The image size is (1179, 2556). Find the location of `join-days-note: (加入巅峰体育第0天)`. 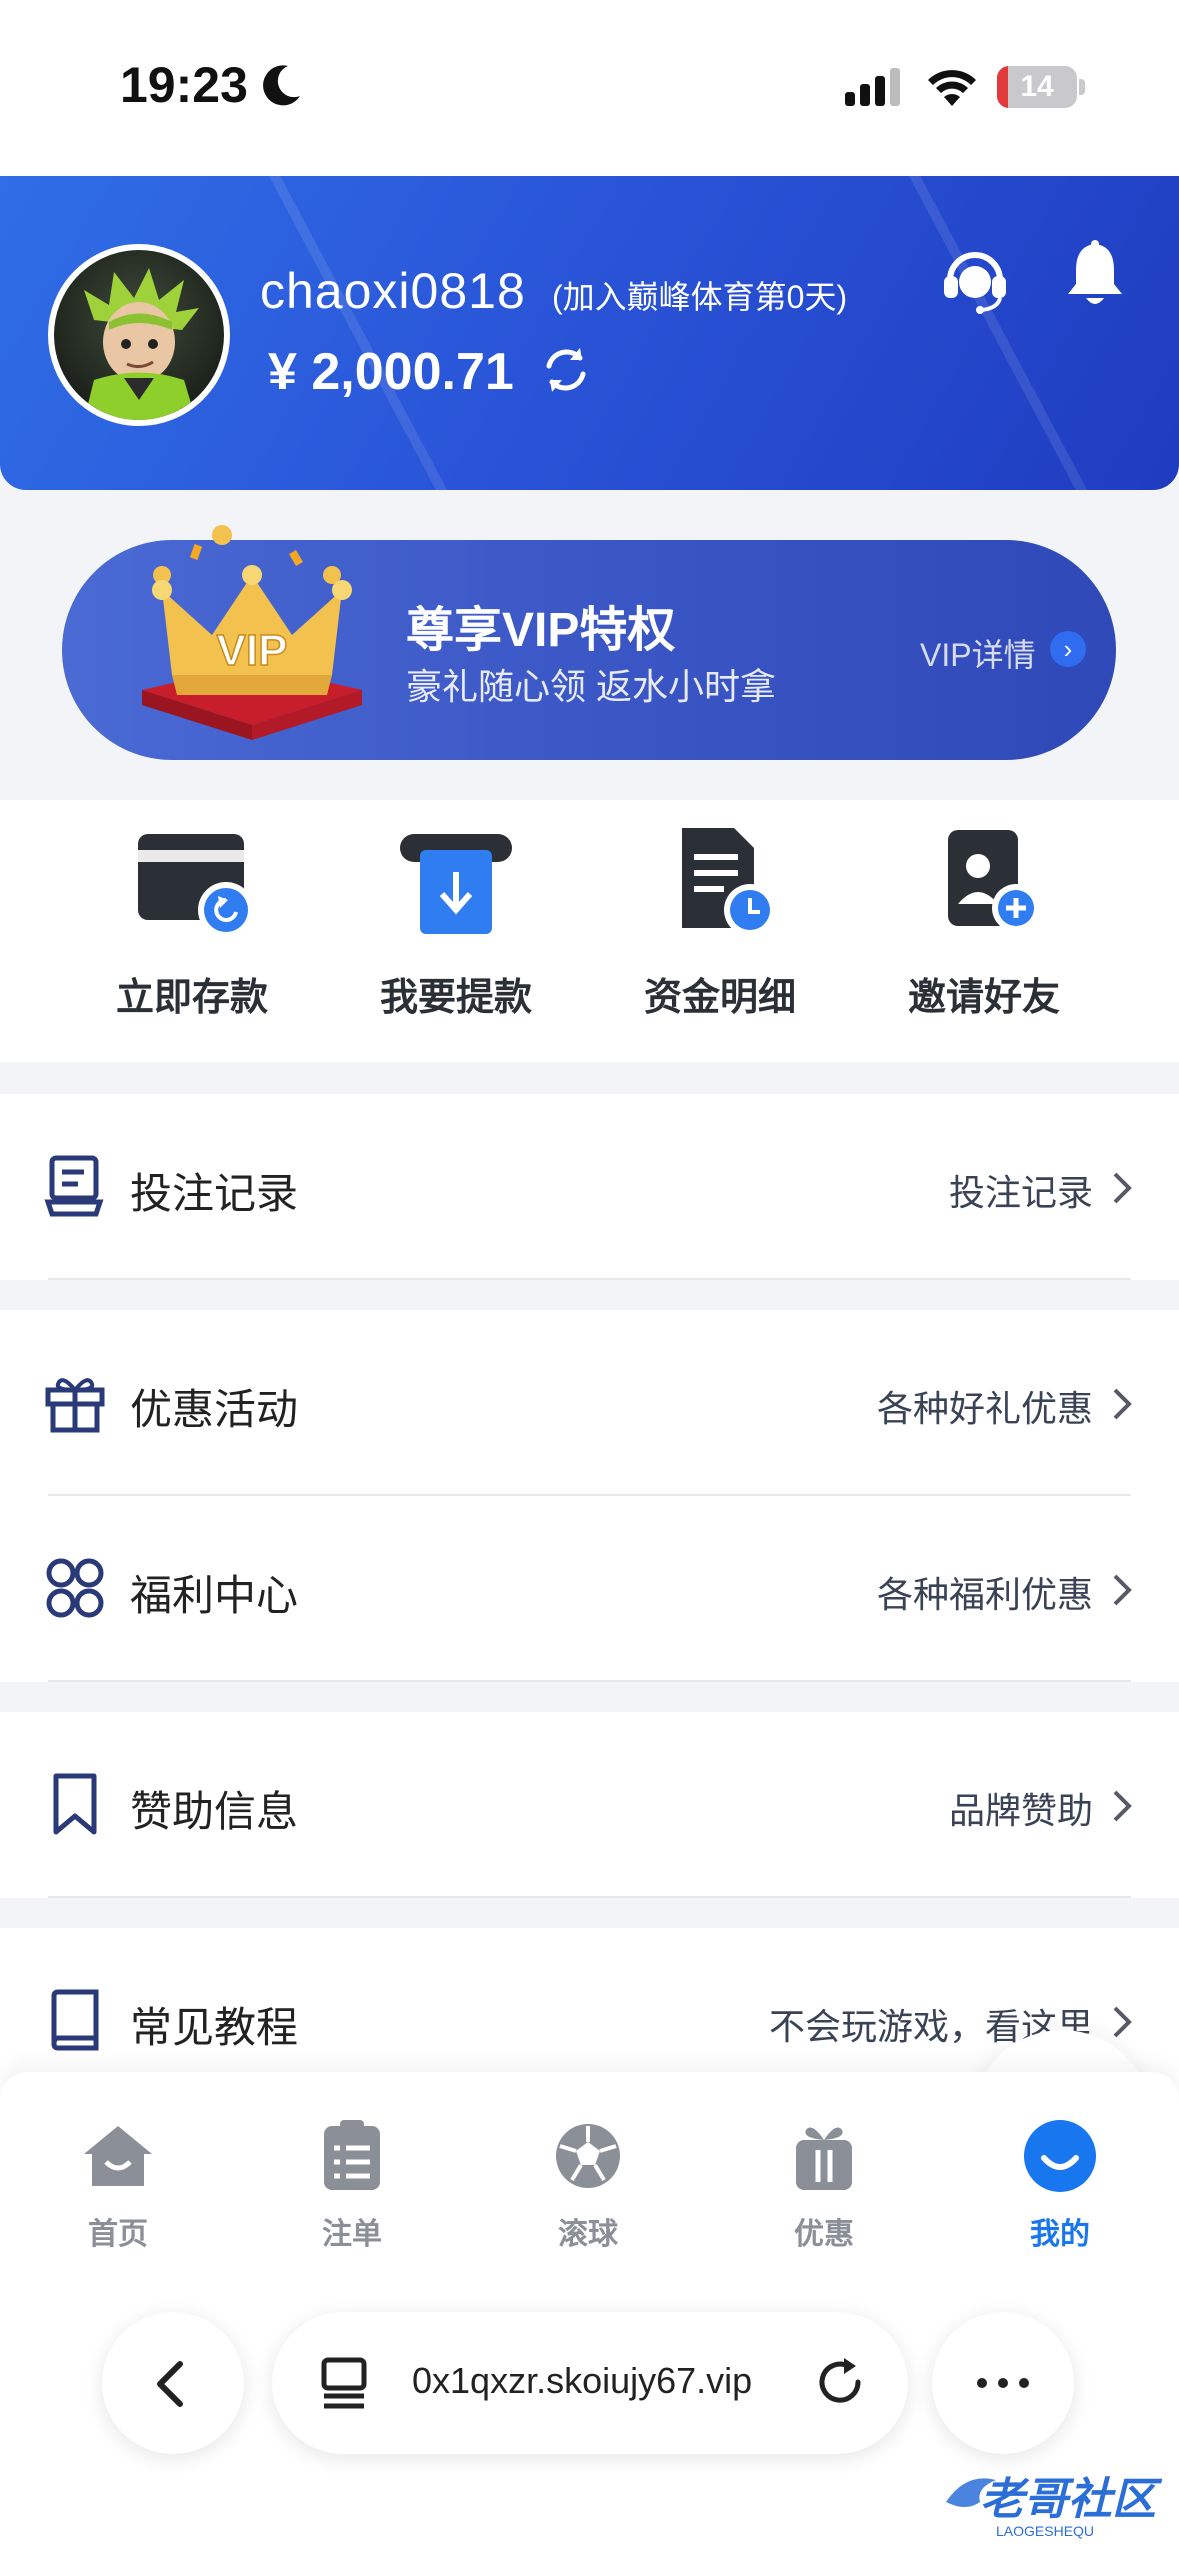

join-days-note: (加入巅峰体育第0天) is located at coordinates (700, 297).